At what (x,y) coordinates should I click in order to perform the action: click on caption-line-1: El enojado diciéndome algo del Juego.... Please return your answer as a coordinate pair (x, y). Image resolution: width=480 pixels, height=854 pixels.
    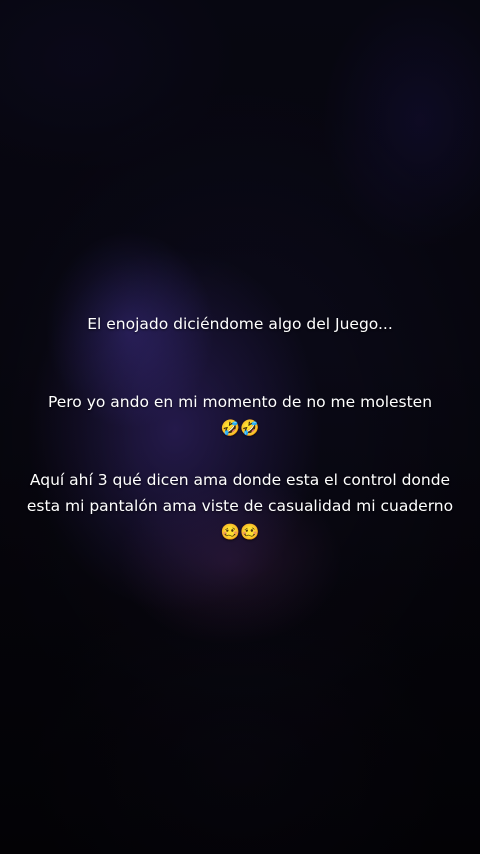
    Looking at the image, I should click on (240, 324).